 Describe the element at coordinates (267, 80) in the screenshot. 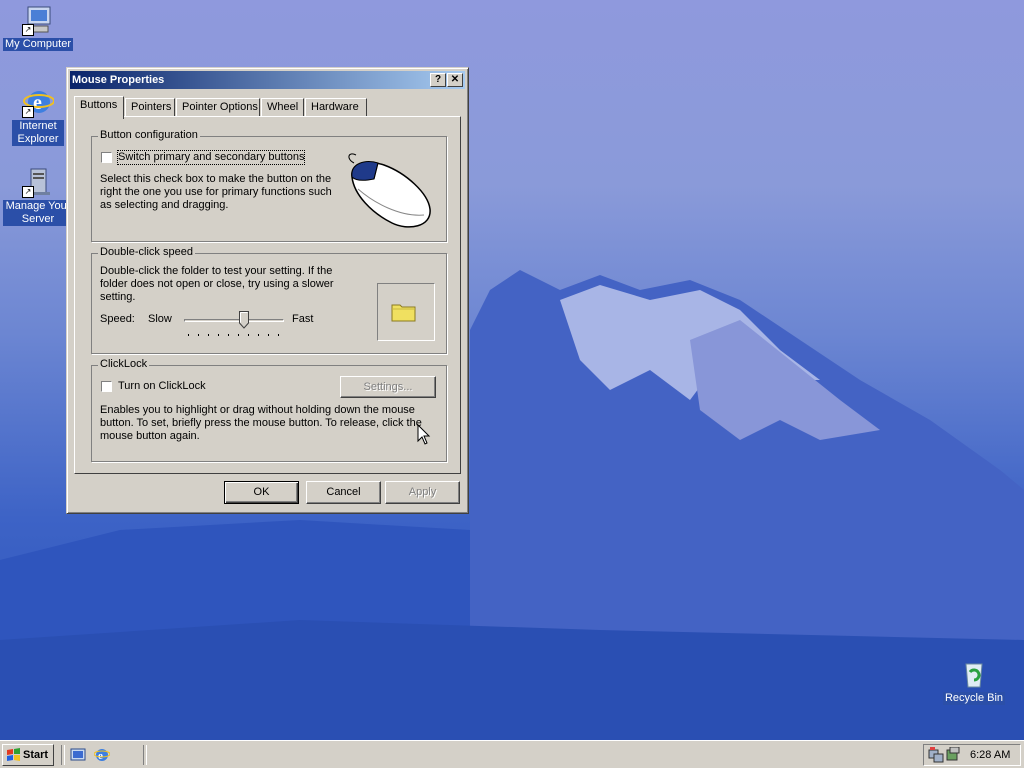

I see `dialog-titlebar: Mouse Properties ? ✕` at that location.